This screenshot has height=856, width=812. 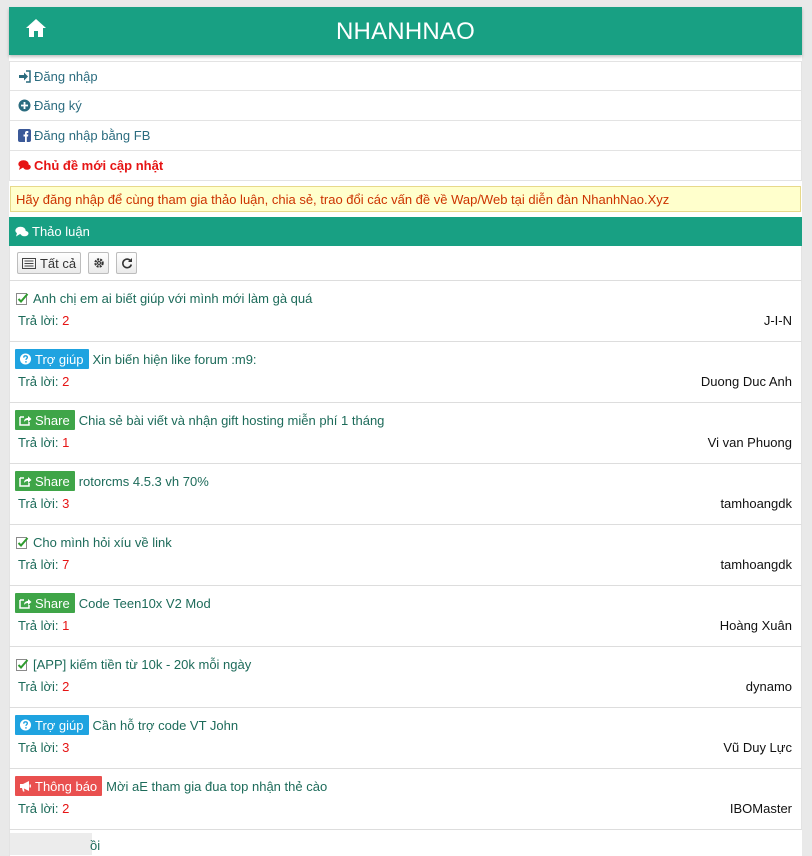 I want to click on topic-author: dynamo, so click(x=769, y=686).